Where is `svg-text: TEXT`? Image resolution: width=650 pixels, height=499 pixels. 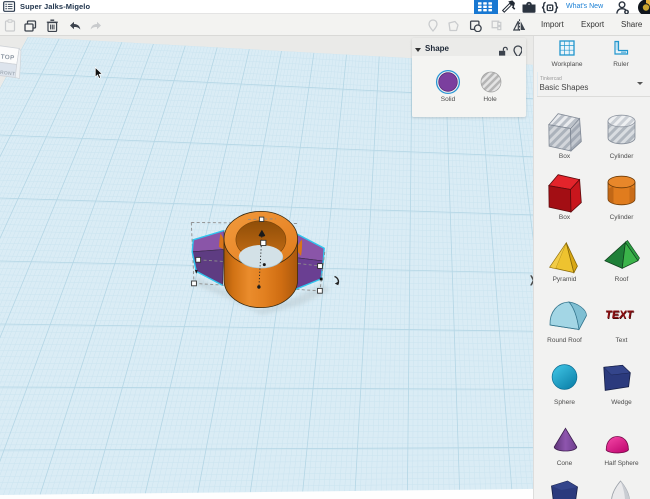
svg-text: TEXT is located at coordinates (619, 315).